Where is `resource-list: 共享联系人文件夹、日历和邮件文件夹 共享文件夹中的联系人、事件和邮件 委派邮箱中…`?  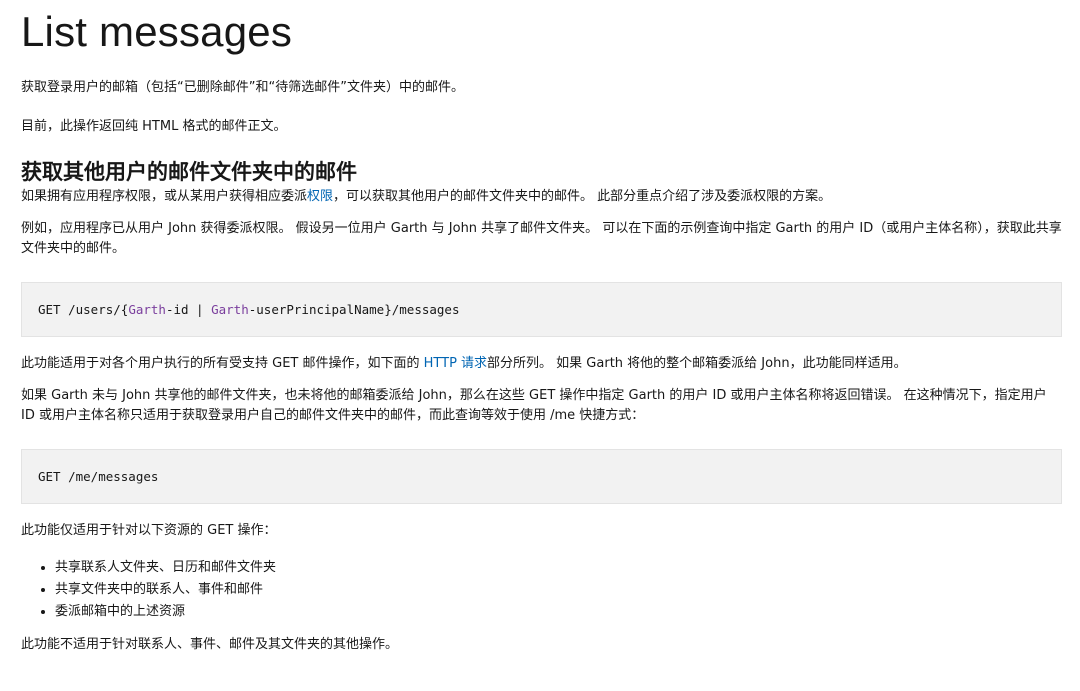 resource-list: 共享联系人文件夹、日历和邮件文件夹 共享文件夹中的联系人、事件和邮件 委派邮箱中… is located at coordinates (541, 590).